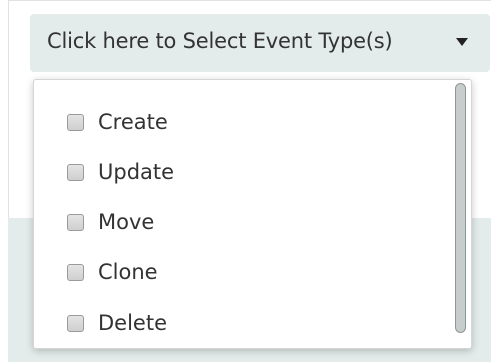  Describe the element at coordinates (133, 122) in the screenshot. I see `option-label-create: Create` at that location.